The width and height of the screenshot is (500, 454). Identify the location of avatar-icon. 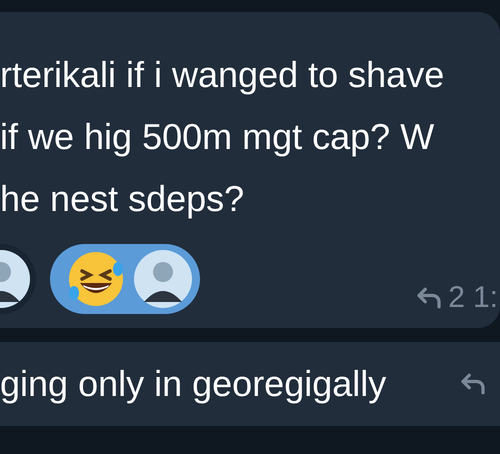
(163, 279).